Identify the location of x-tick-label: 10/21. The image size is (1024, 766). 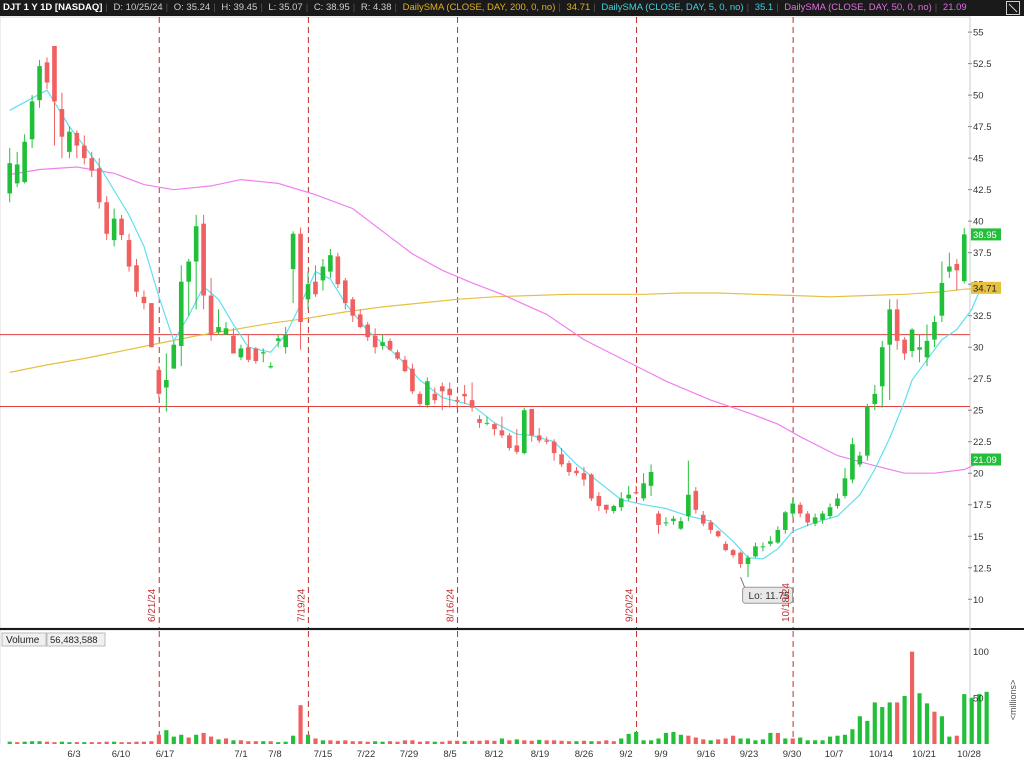
(924, 754).